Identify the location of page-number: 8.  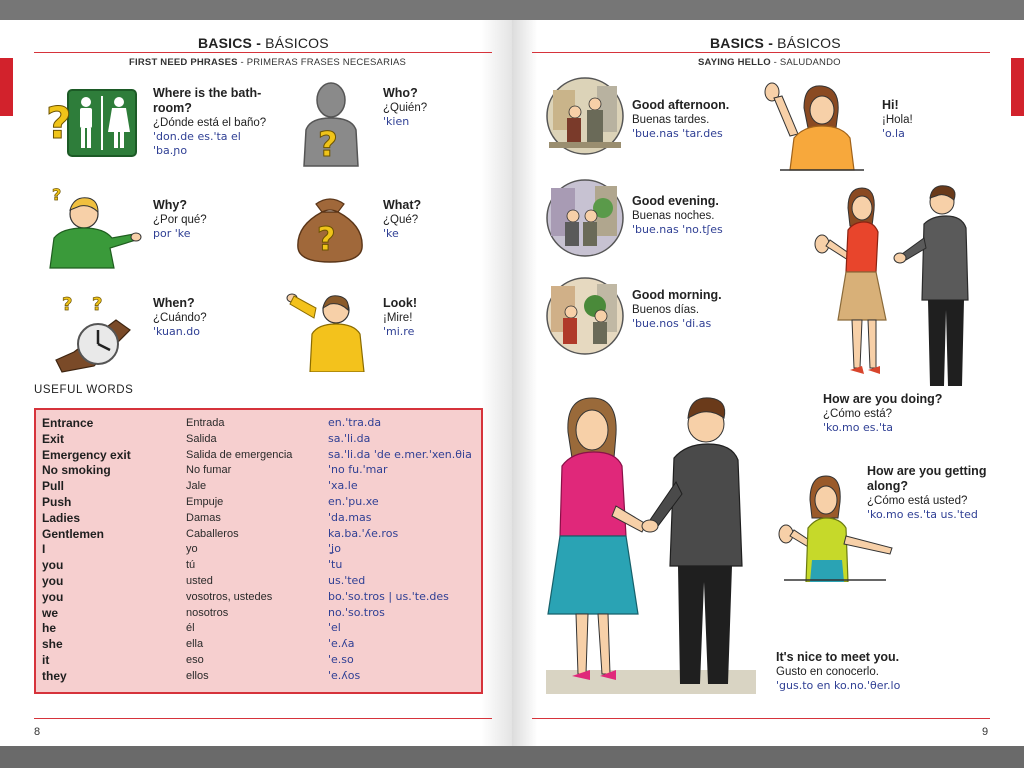
(37, 732).